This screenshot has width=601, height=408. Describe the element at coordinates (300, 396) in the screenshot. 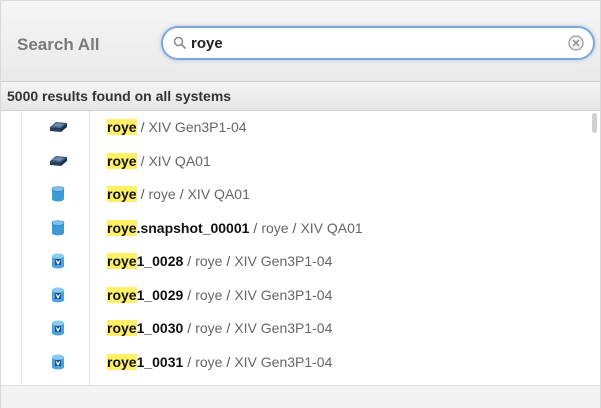

I see `panel-footer` at that location.